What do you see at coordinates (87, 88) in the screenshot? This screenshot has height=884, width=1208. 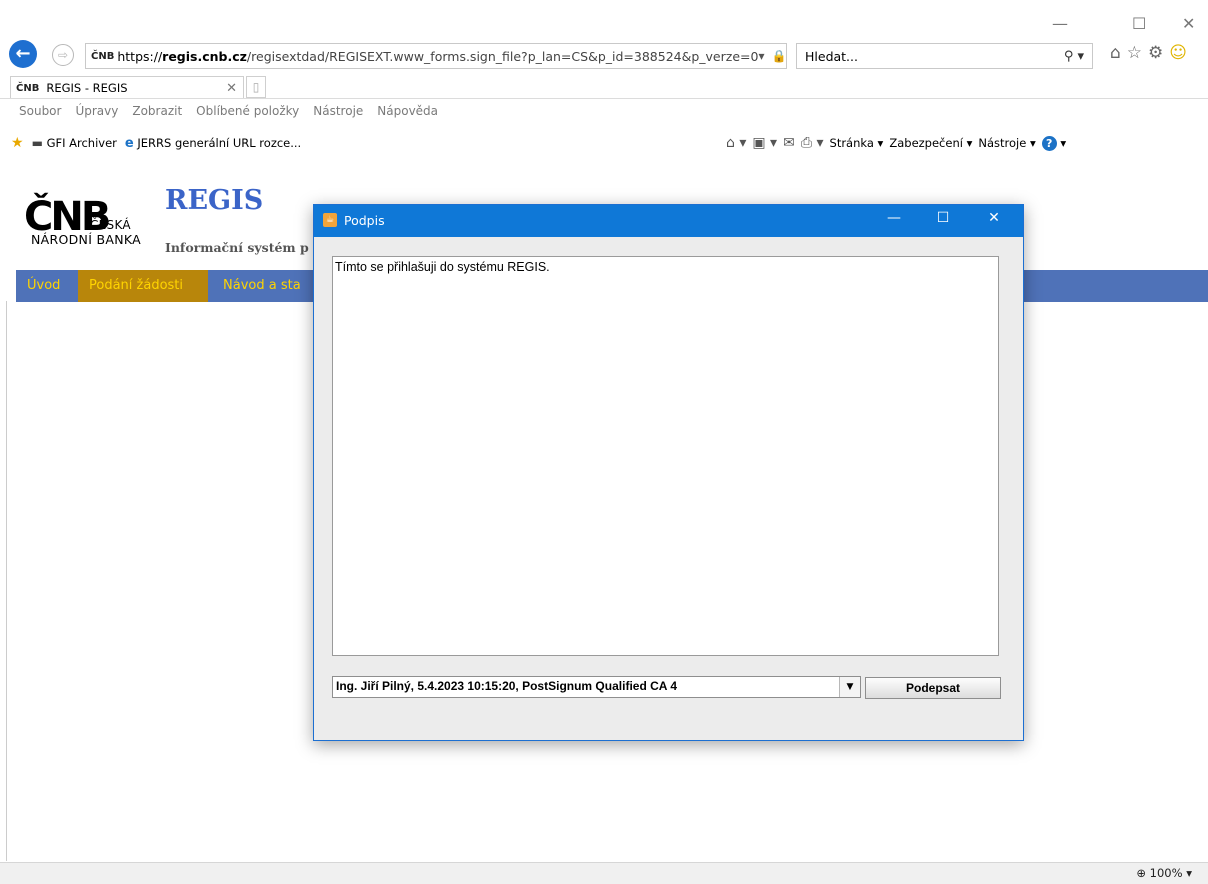 I see `tab-title: REGIS - REGIS` at bounding box center [87, 88].